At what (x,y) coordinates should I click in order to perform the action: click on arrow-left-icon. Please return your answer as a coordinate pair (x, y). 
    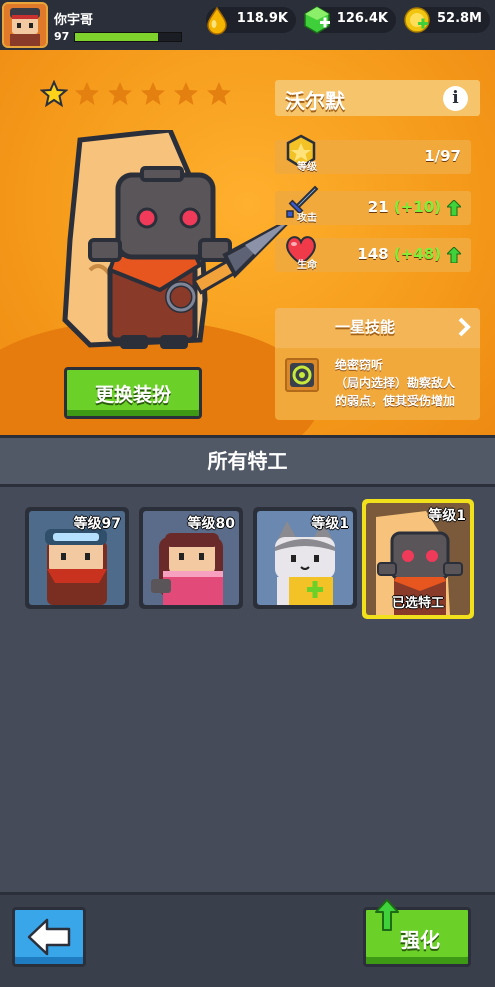
    Looking at the image, I should click on (49, 937).